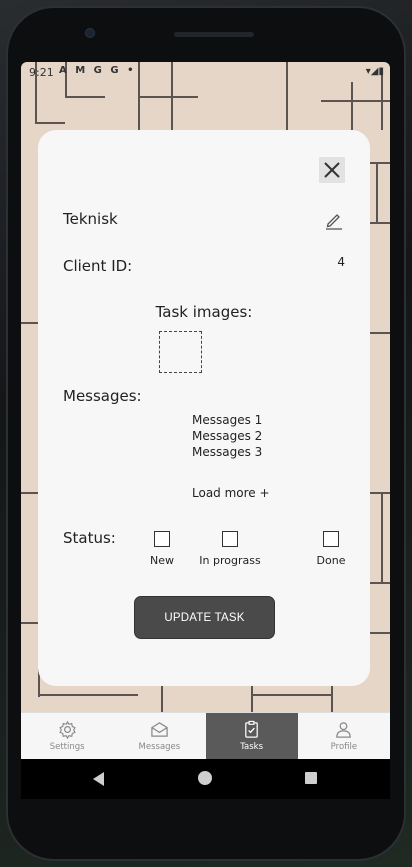 The image size is (412, 867). What do you see at coordinates (180, 352) in the screenshot?
I see `task-image-placeholder` at bounding box center [180, 352].